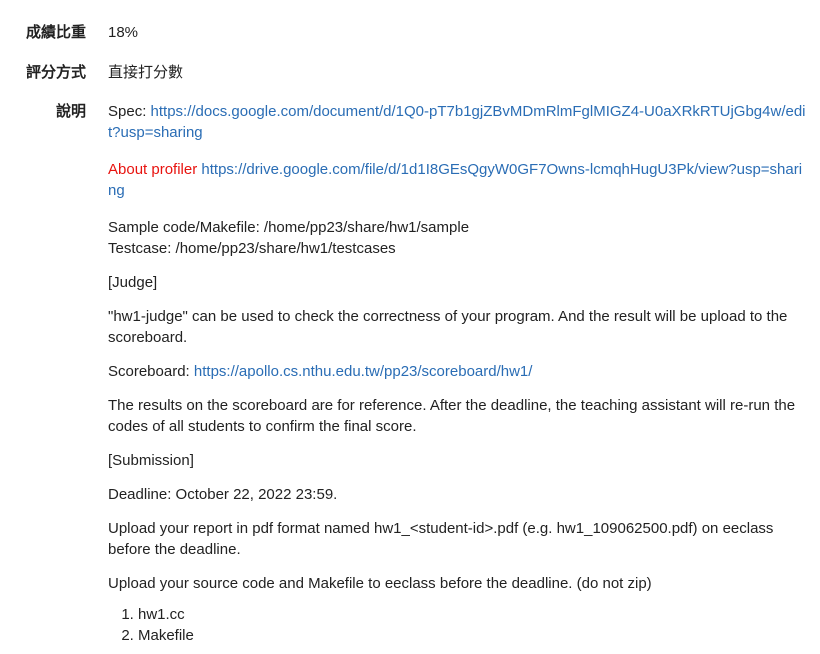  I want to click on list-item: Makefile, so click(473, 635).